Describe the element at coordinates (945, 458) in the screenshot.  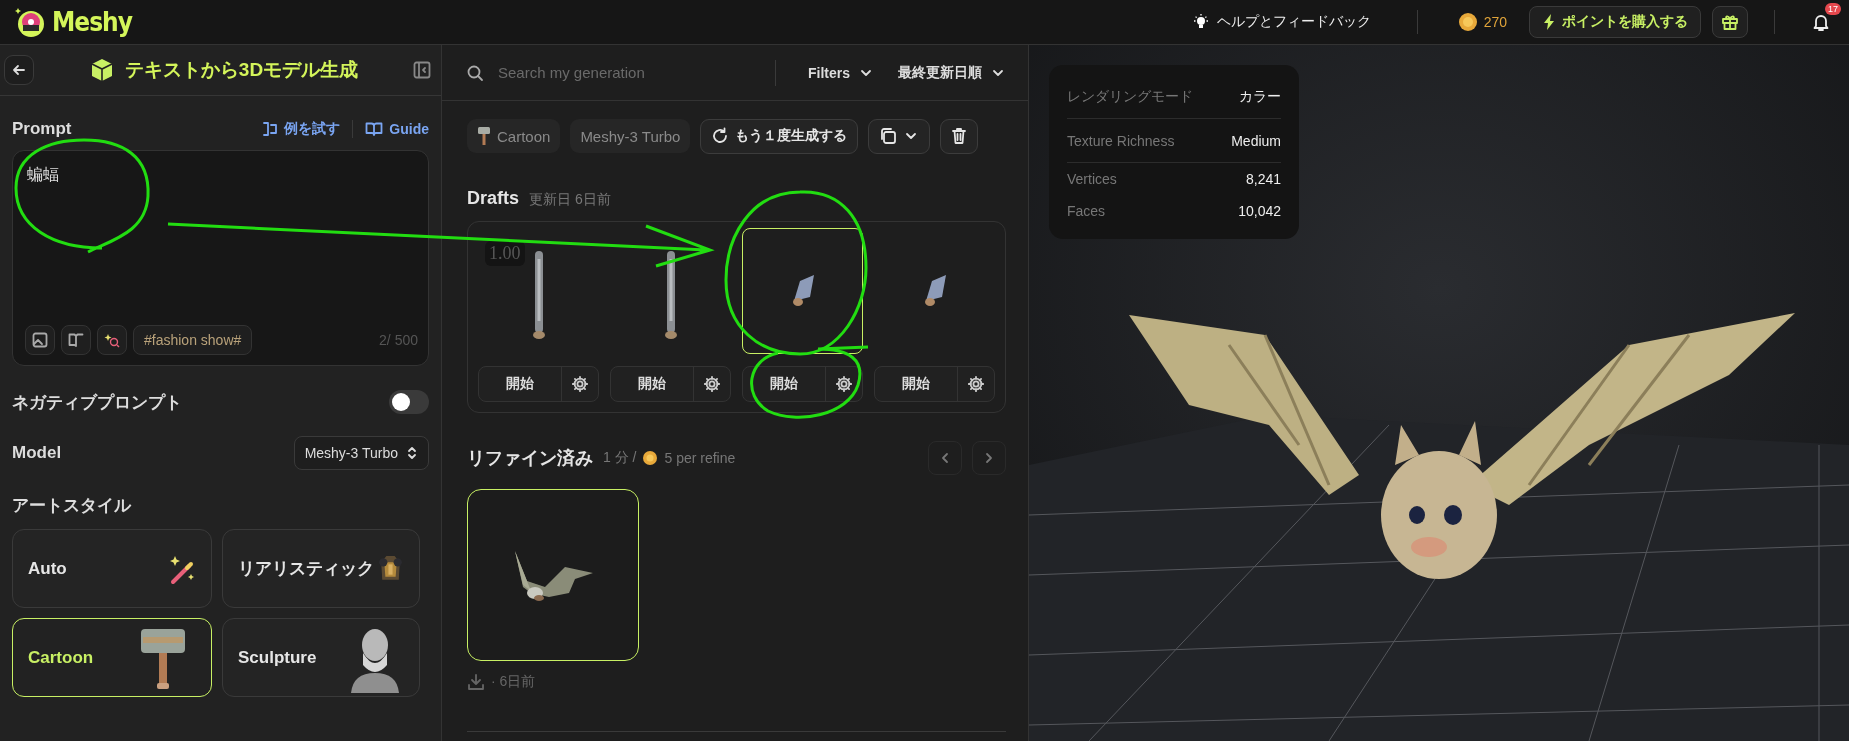
I see `previous-button` at that location.